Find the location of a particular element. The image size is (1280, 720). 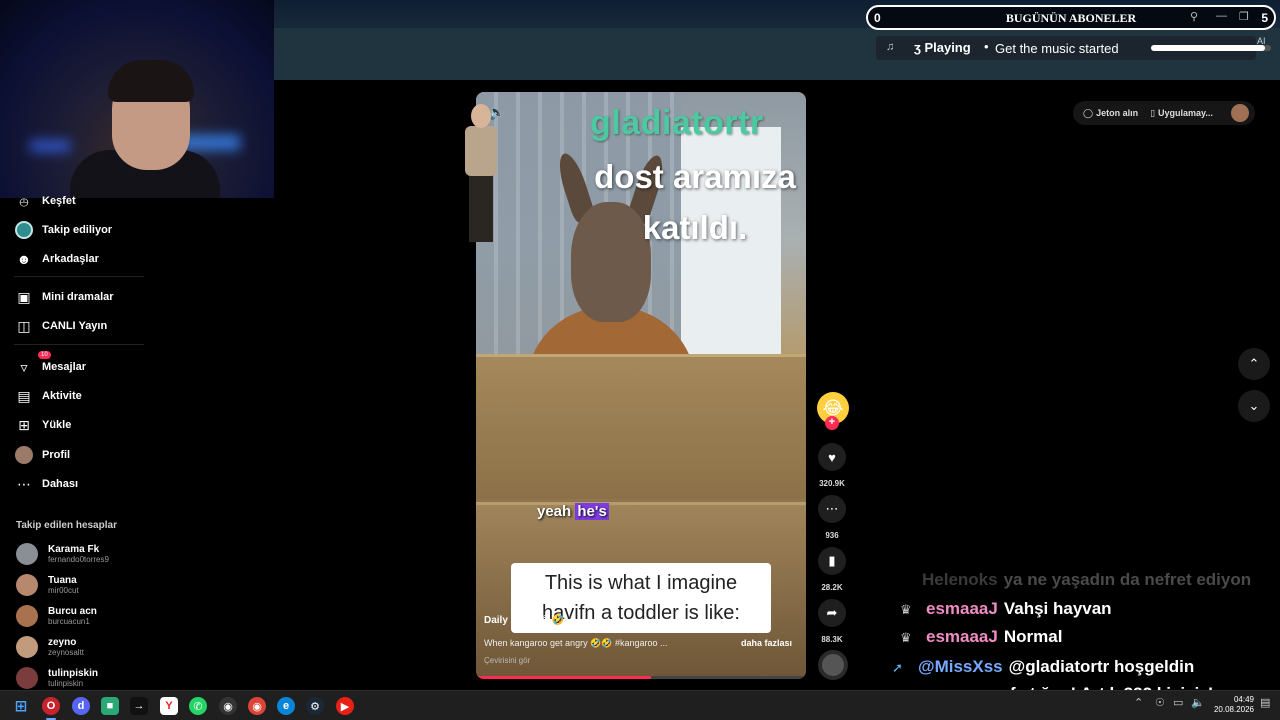

chat-text: ya ne yaşadın da nefret ediyon is located at coordinates (1127, 579).